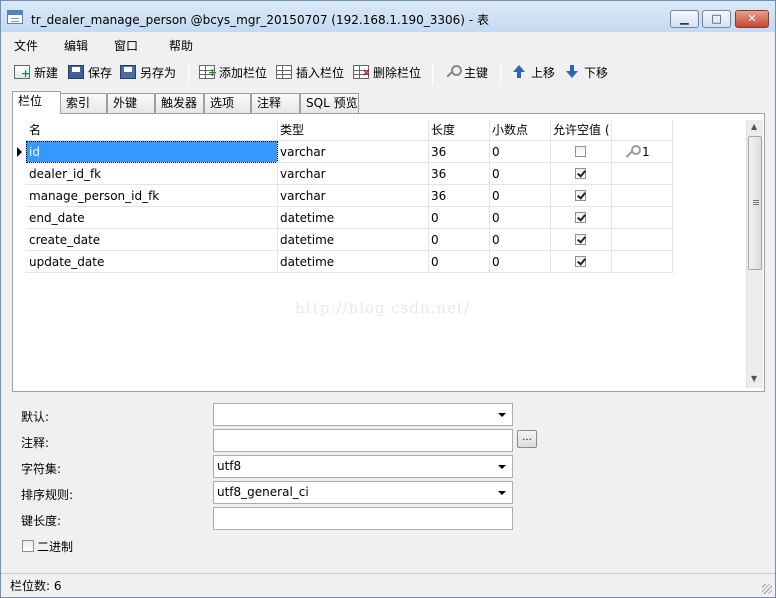  I want to click on table-row: manage_person_id_fk varchar 36 0, so click(343, 196).